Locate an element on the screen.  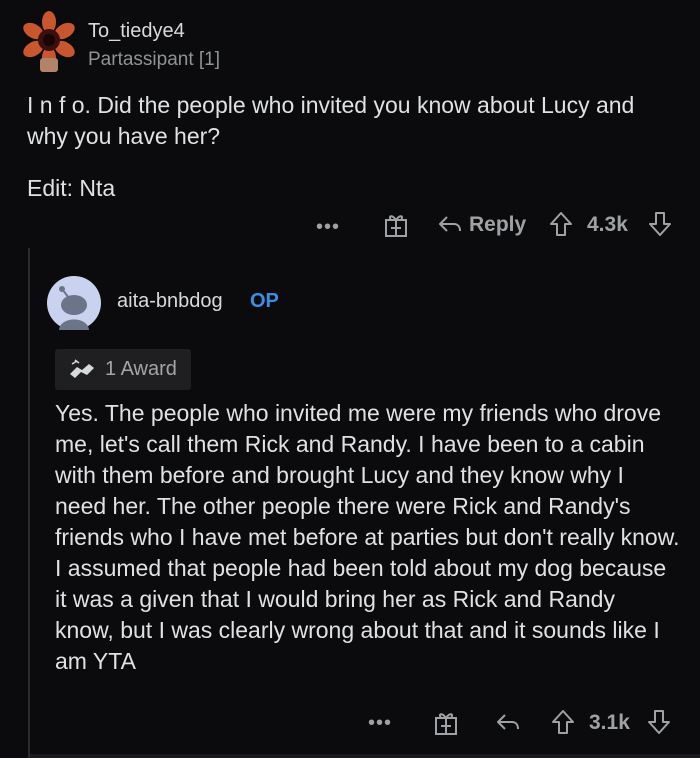
comment1-upvote-button is located at coordinates (561, 226).